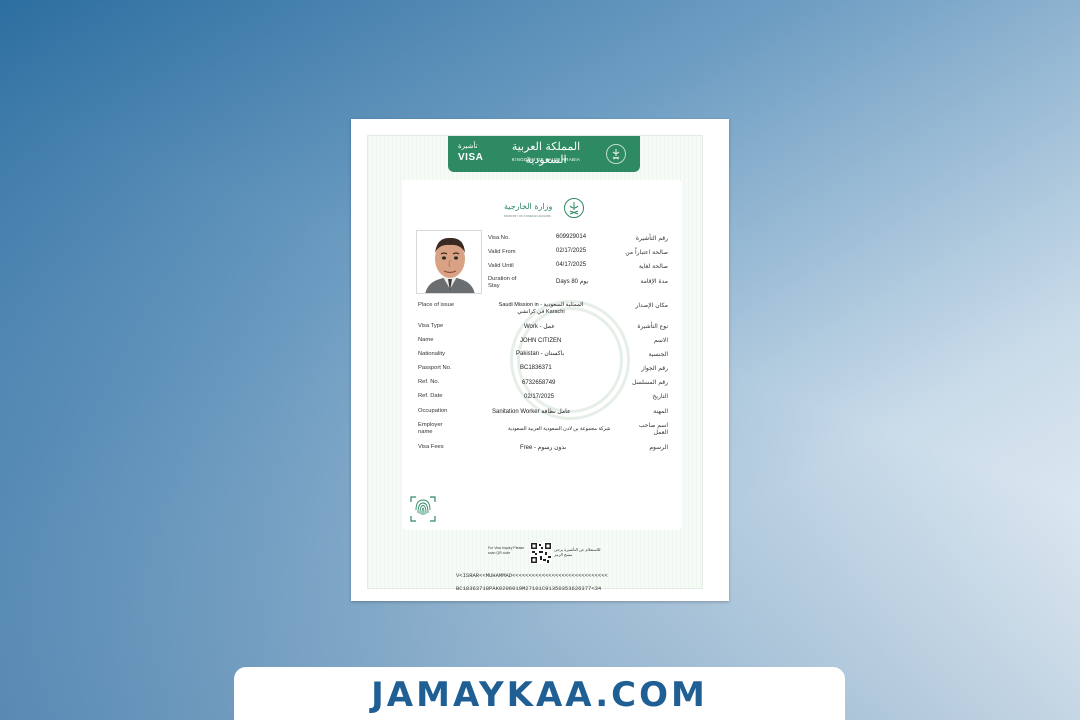  I want to click on duration-label: Duration of Stay, so click(502, 282).